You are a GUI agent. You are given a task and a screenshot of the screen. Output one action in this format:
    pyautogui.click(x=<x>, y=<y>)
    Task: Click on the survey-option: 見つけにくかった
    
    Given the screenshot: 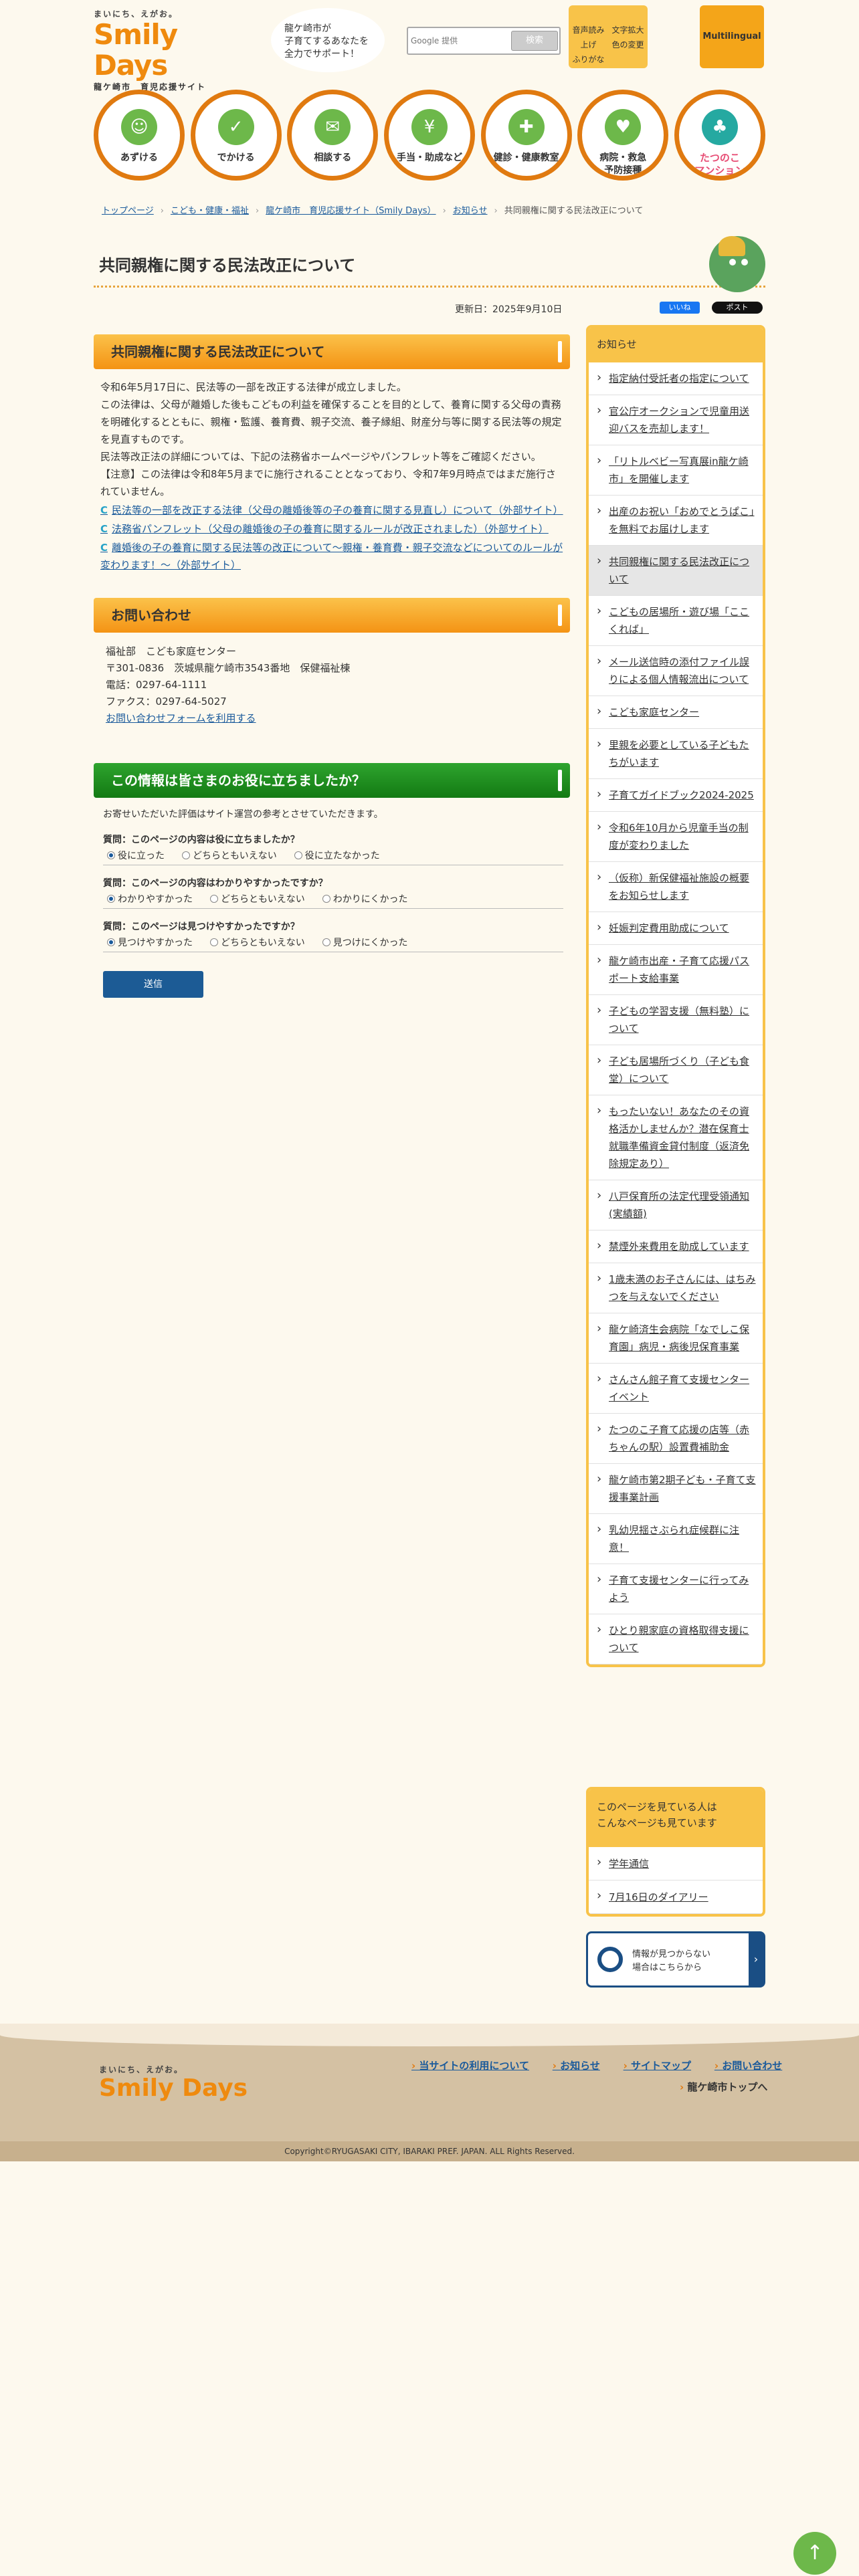 What is the action you would take?
    pyautogui.click(x=364, y=943)
    